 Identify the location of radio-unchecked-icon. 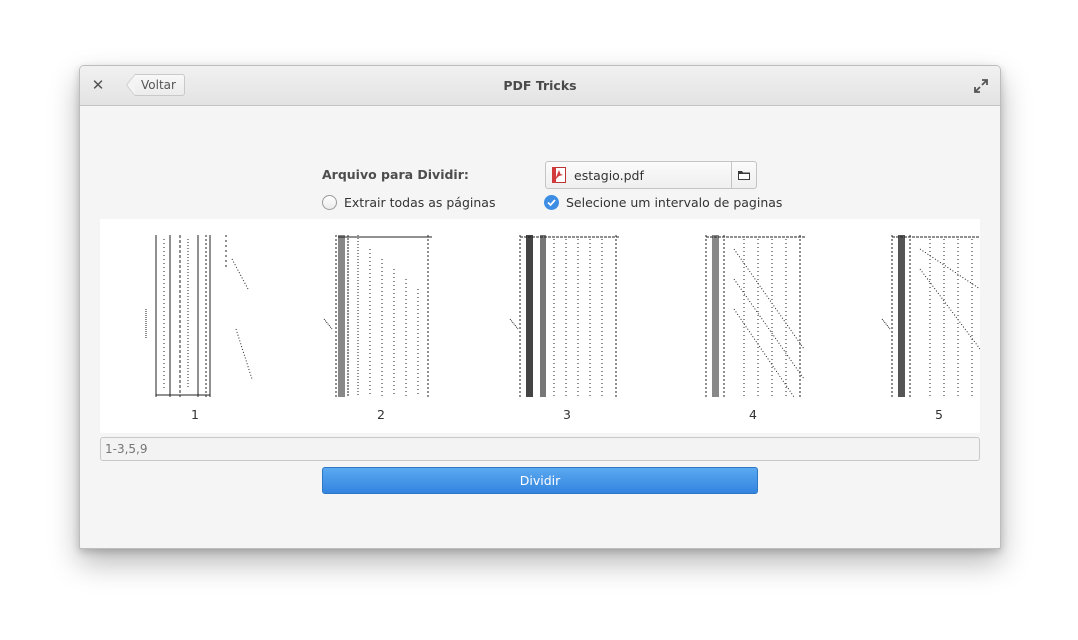
(329, 202).